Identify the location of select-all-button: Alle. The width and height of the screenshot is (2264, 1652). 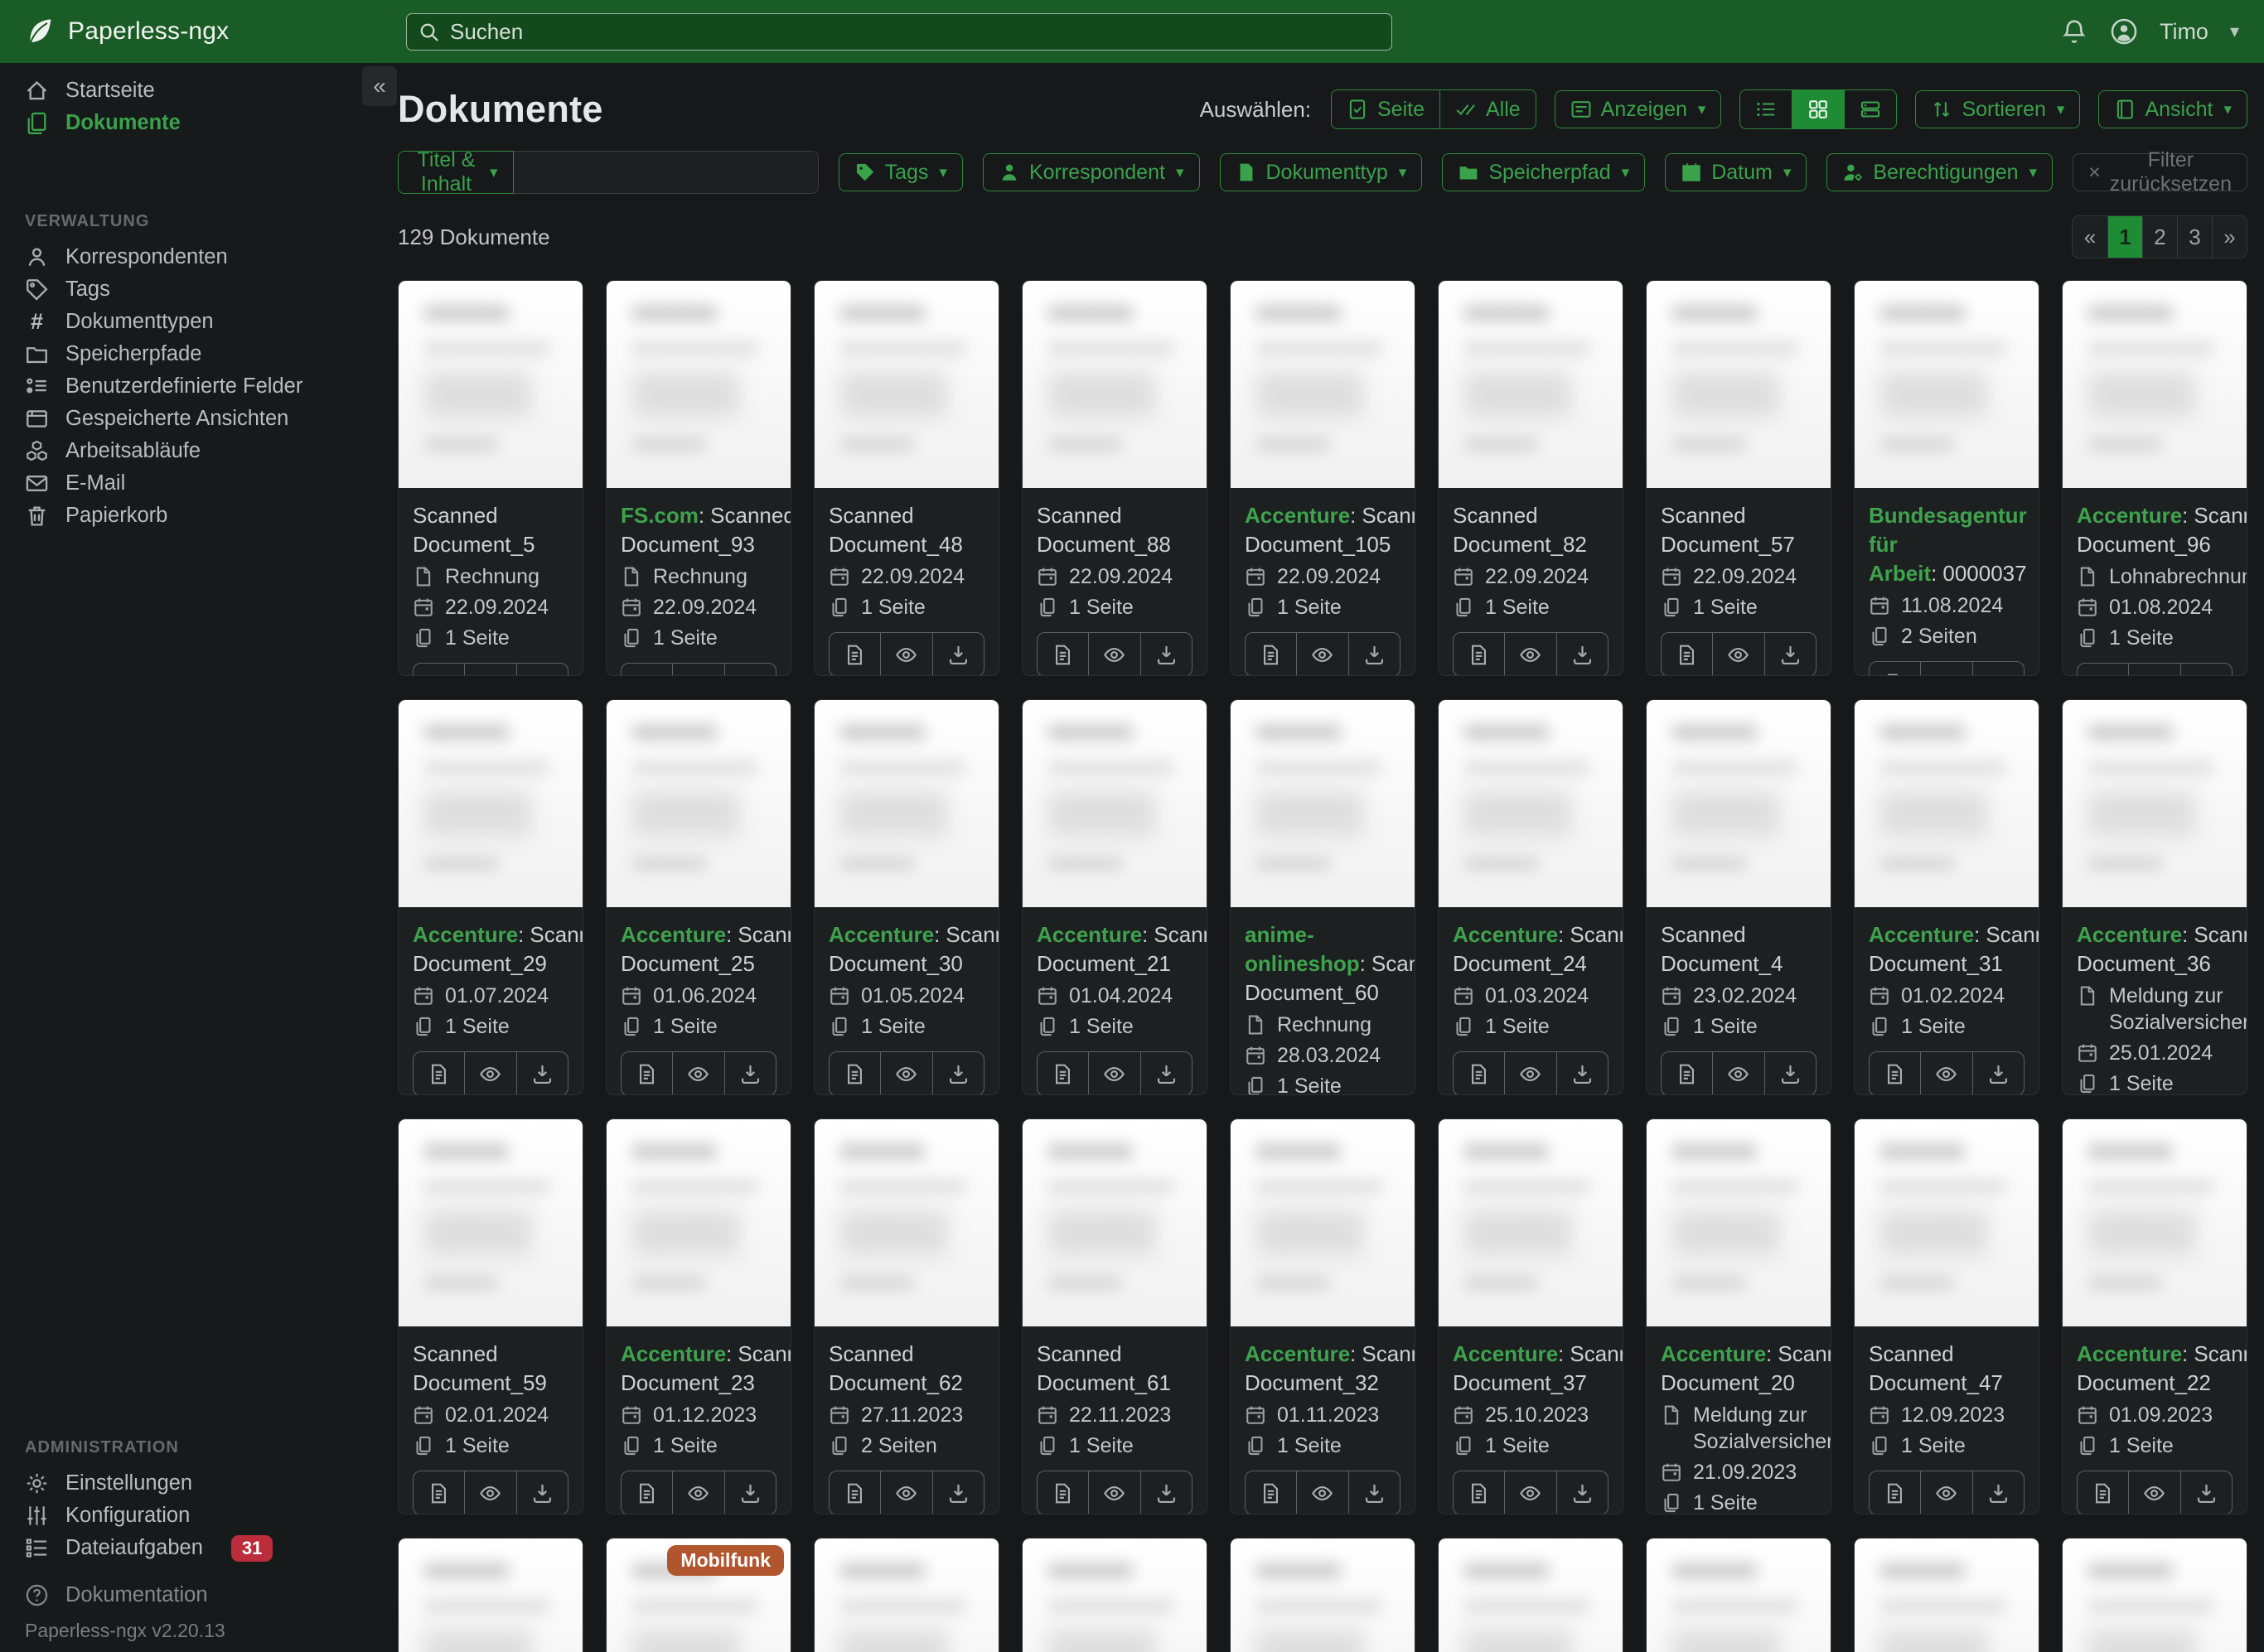
(1487, 109).